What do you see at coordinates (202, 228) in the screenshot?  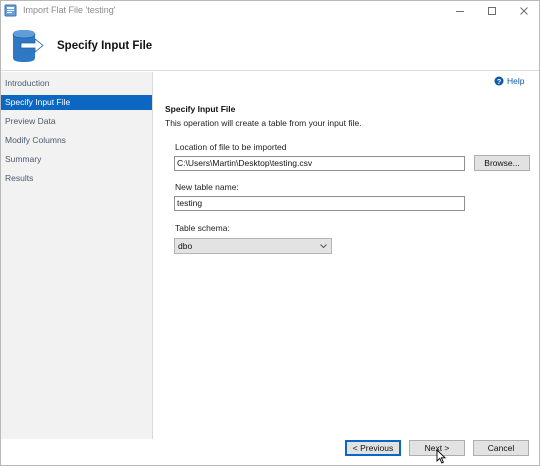 I see `table-schema-label: Table schema:` at bounding box center [202, 228].